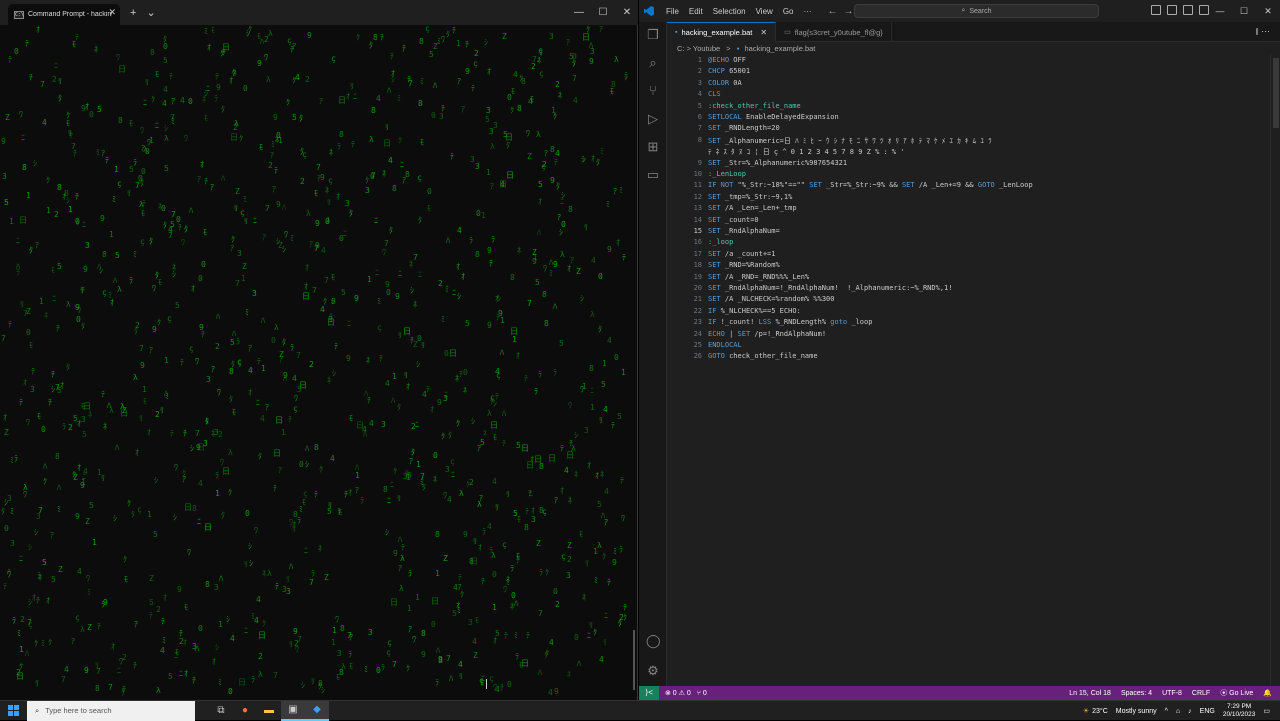 This screenshot has height=721, width=1280. What do you see at coordinates (1178, 711) in the screenshot?
I see `network-icon: ⌂` at bounding box center [1178, 711].